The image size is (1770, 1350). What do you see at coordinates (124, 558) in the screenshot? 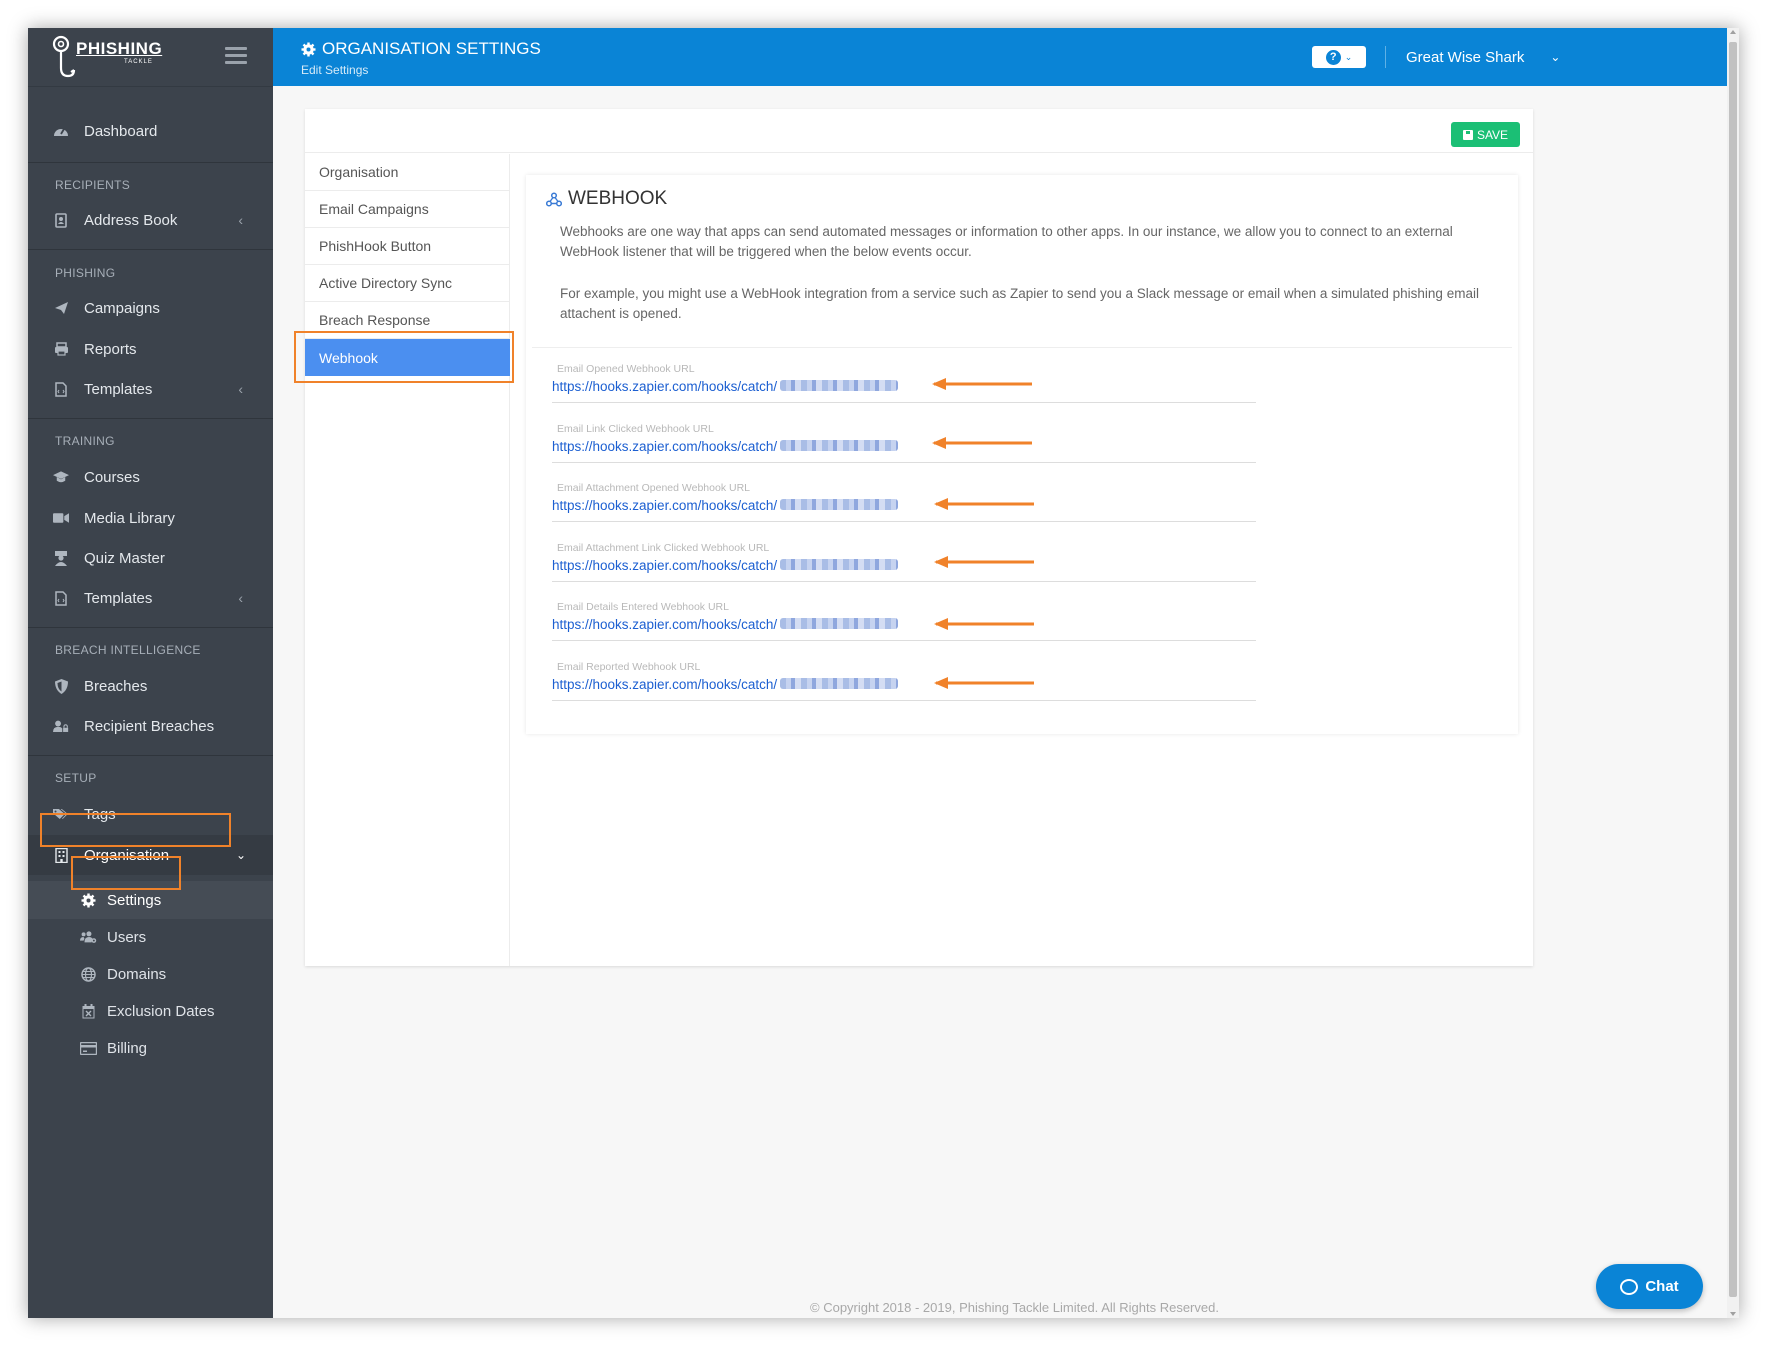
I see `sidebar-item-label: Quiz Master` at bounding box center [124, 558].